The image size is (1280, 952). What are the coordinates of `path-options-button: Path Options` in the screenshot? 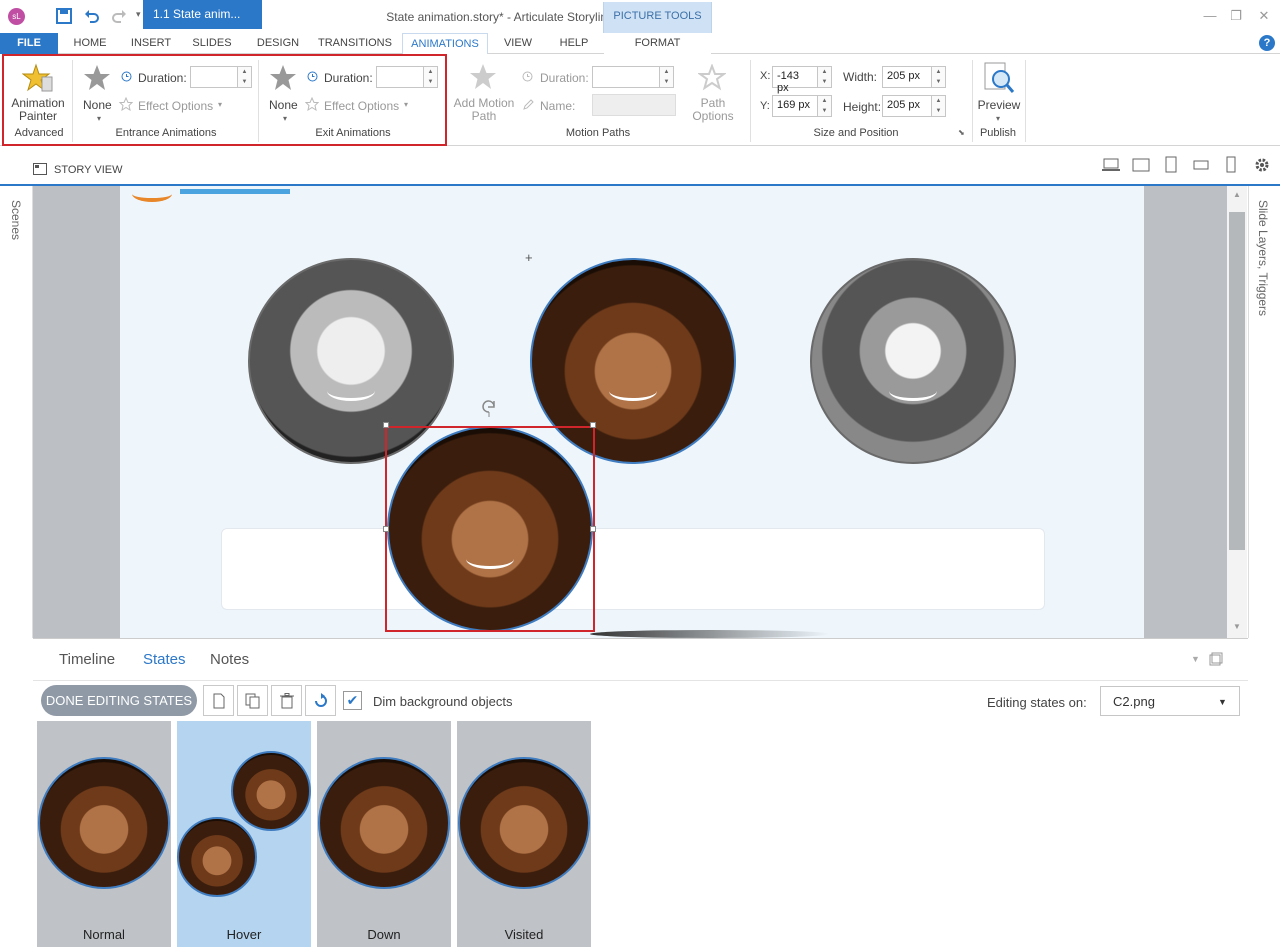 It's located at (713, 110).